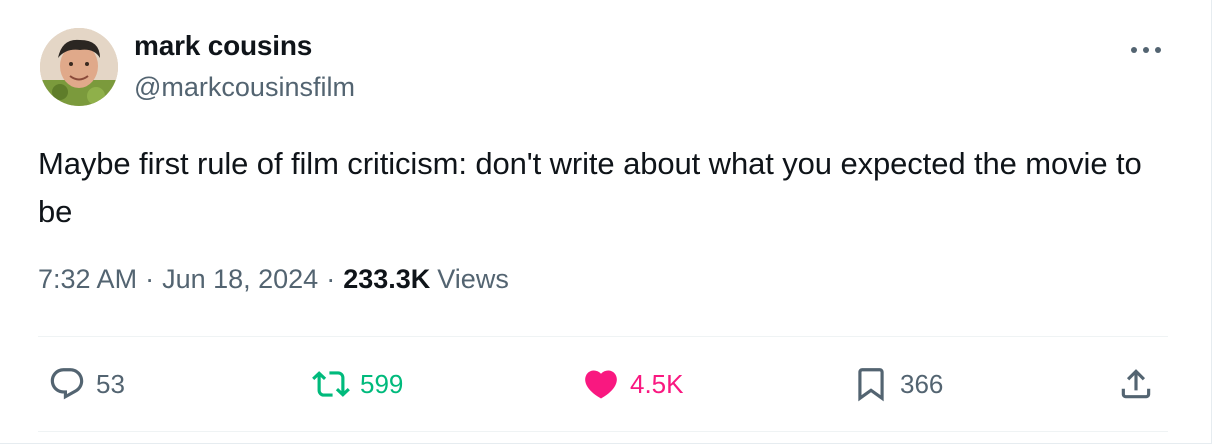  I want to click on views-count: 233.3K, so click(386, 279).